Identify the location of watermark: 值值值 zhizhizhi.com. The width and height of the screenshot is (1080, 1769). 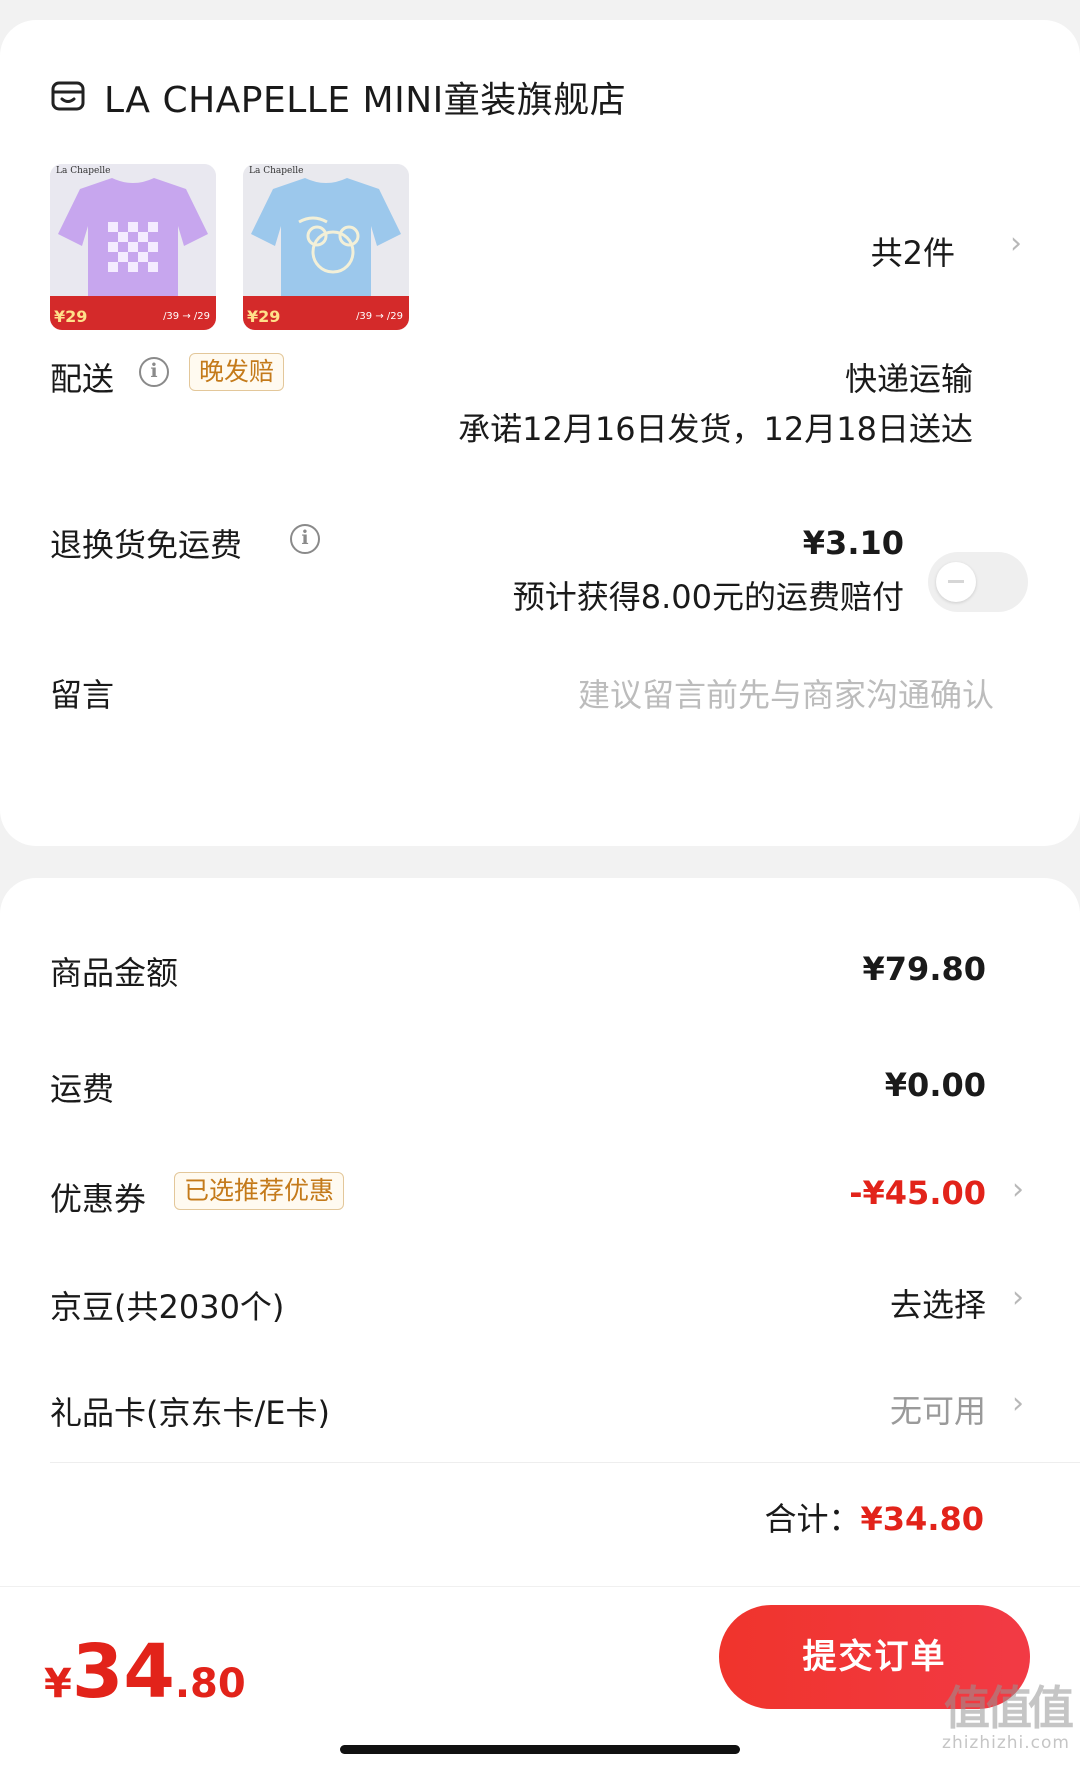
(1008, 1717).